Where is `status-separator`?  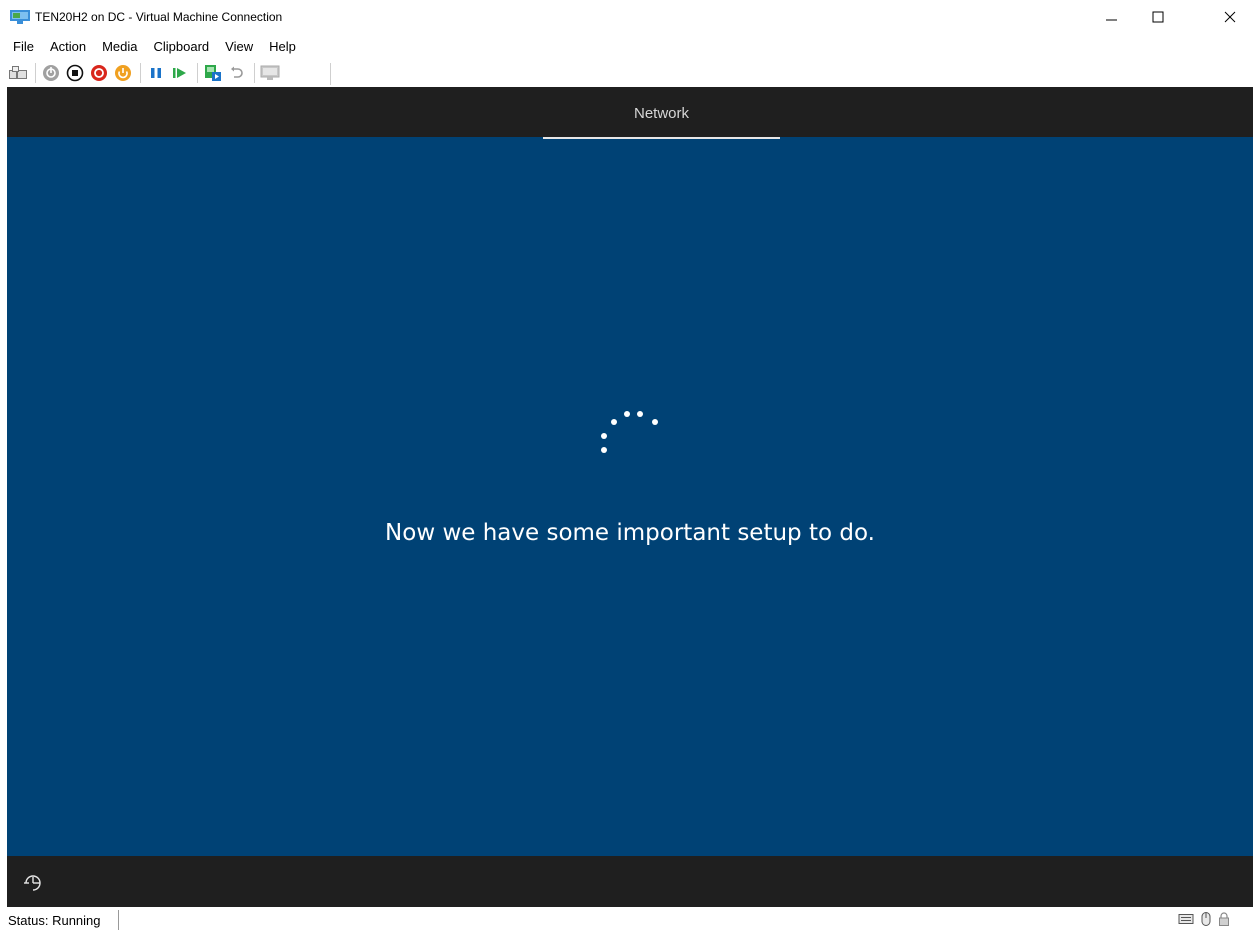
status-separator is located at coordinates (118, 920).